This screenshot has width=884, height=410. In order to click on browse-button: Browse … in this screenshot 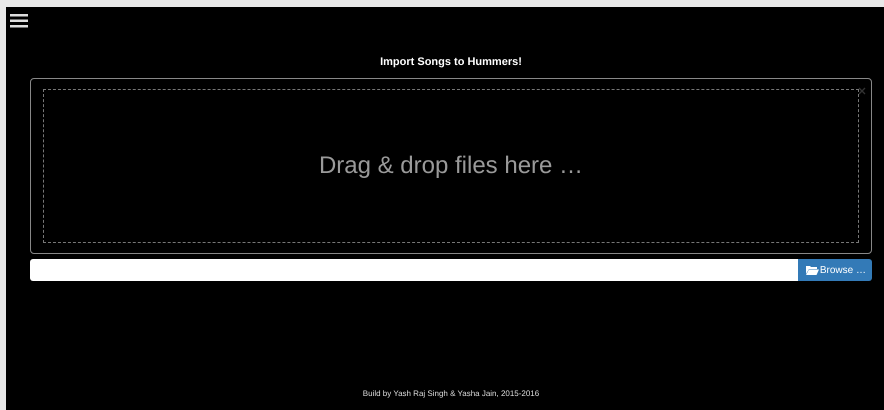, I will do `click(835, 270)`.